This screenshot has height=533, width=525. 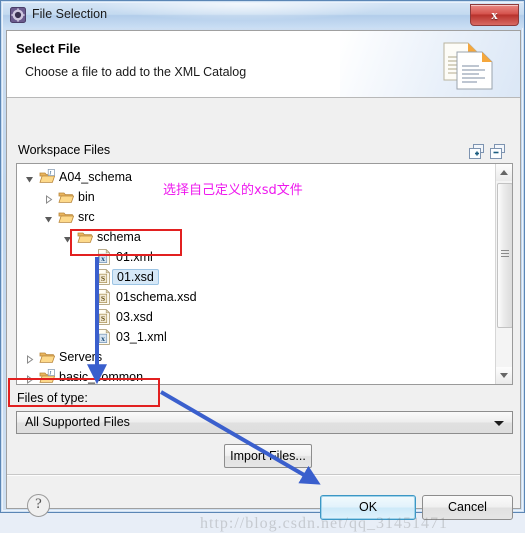 What do you see at coordinates (77, 422) in the screenshot?
I see `file-type-selected-value: All Supported Files` at bounding box center [77, 422].